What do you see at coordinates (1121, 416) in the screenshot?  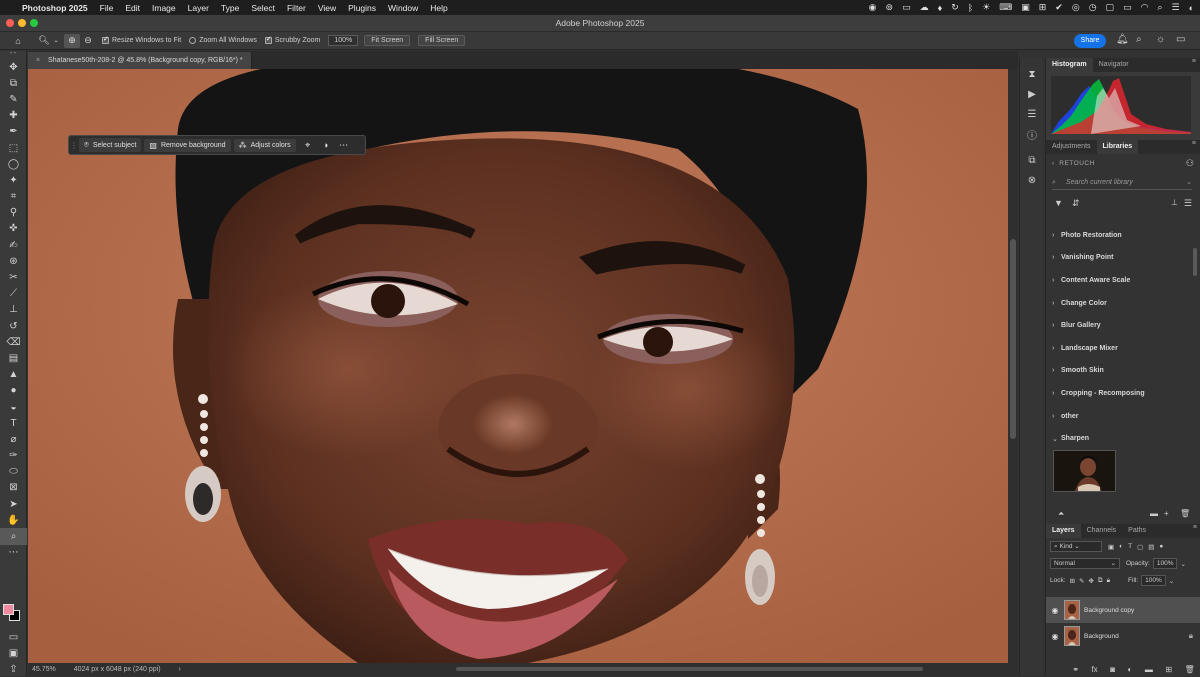 I see `library-group: › other` at bounding box center [1121, 416].